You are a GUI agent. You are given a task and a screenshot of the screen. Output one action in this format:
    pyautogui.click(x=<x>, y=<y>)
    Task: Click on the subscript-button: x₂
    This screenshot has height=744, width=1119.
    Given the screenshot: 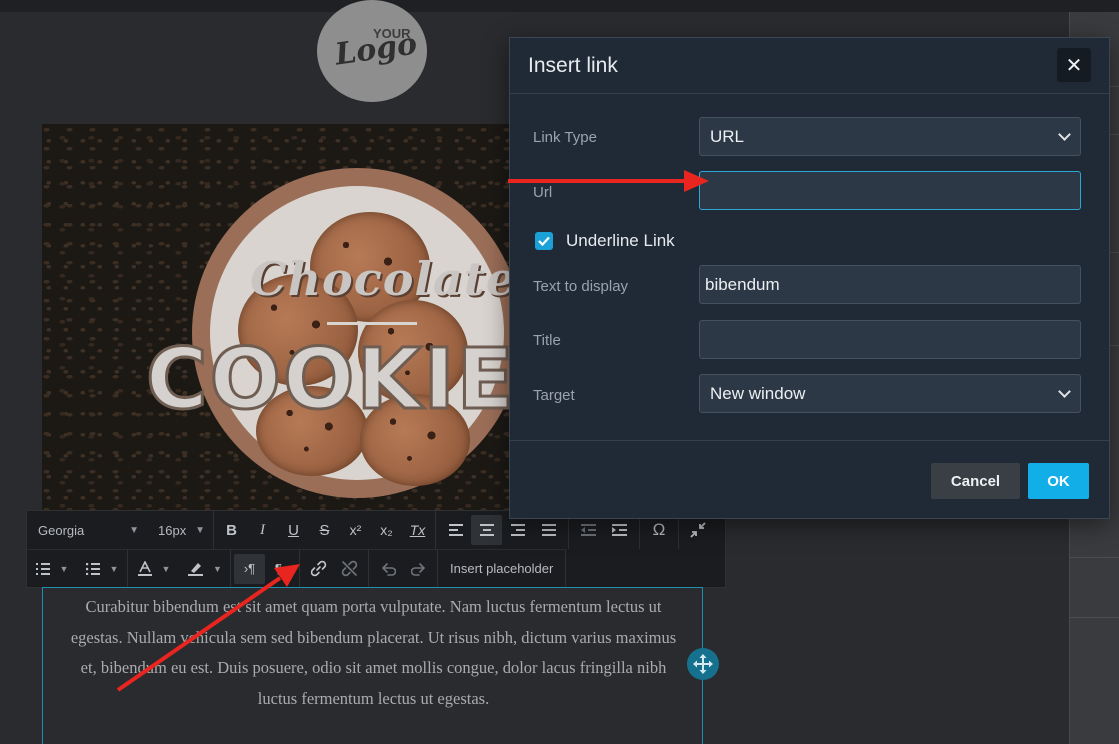 What is the action you would take?
    pyautogui.click(x=386, y=530)
    